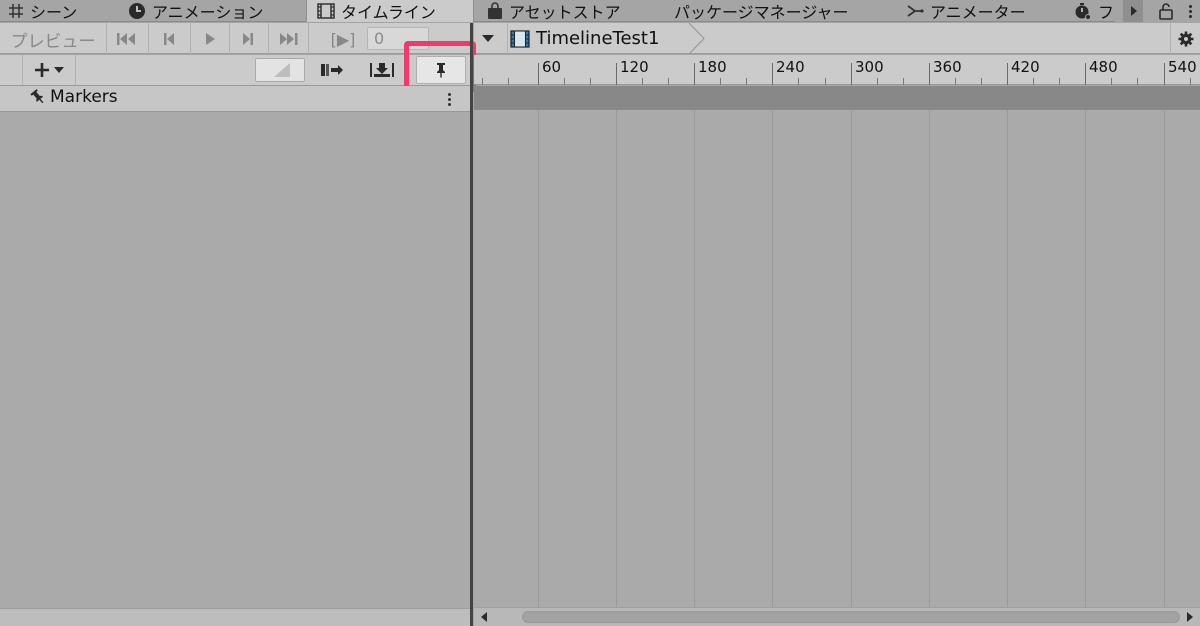  Describe the element at coordinates (869, 67) in the screenshot. I see `ruler-label: 300` at that location.